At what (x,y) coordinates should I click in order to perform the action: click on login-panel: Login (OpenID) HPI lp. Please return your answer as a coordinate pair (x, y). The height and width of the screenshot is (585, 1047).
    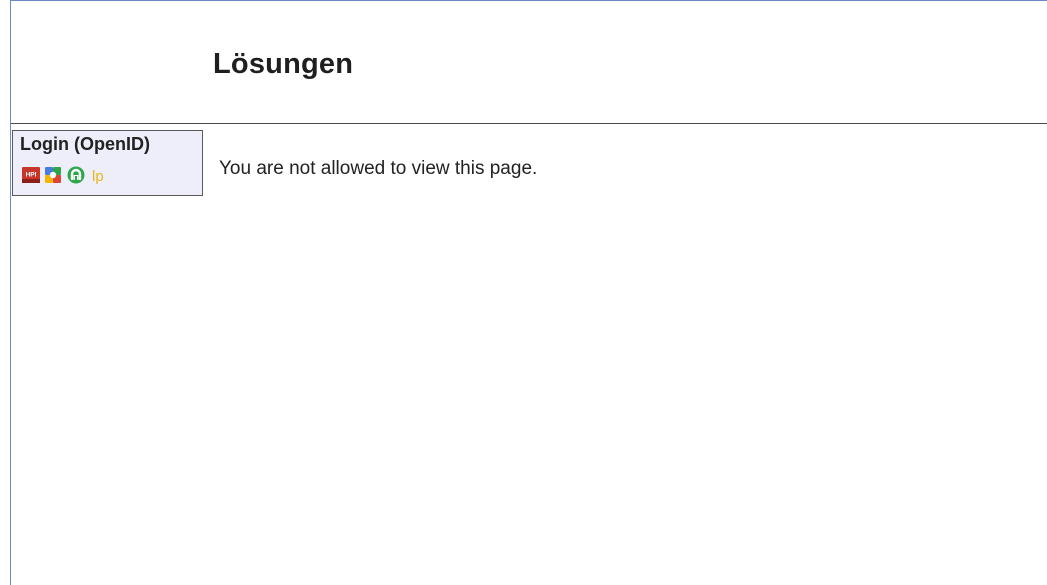
    Looking at the image, I should click on (107, 163).